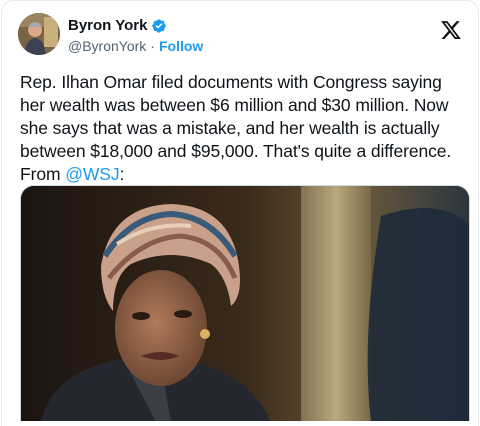 Image resolution: width=480 pixels, height=426 pixels. Describe the element at coordinates (39, 34) in the screenshot. I see `author-avatar` at that location.